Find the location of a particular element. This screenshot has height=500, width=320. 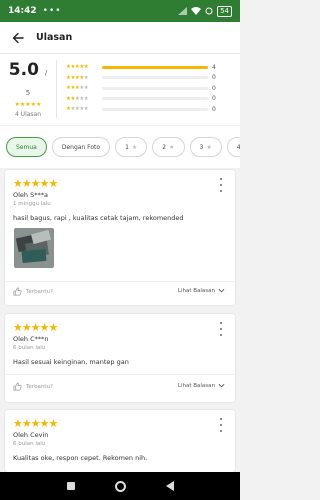

page-title: Ulasan is located at coordinates (54, 37).